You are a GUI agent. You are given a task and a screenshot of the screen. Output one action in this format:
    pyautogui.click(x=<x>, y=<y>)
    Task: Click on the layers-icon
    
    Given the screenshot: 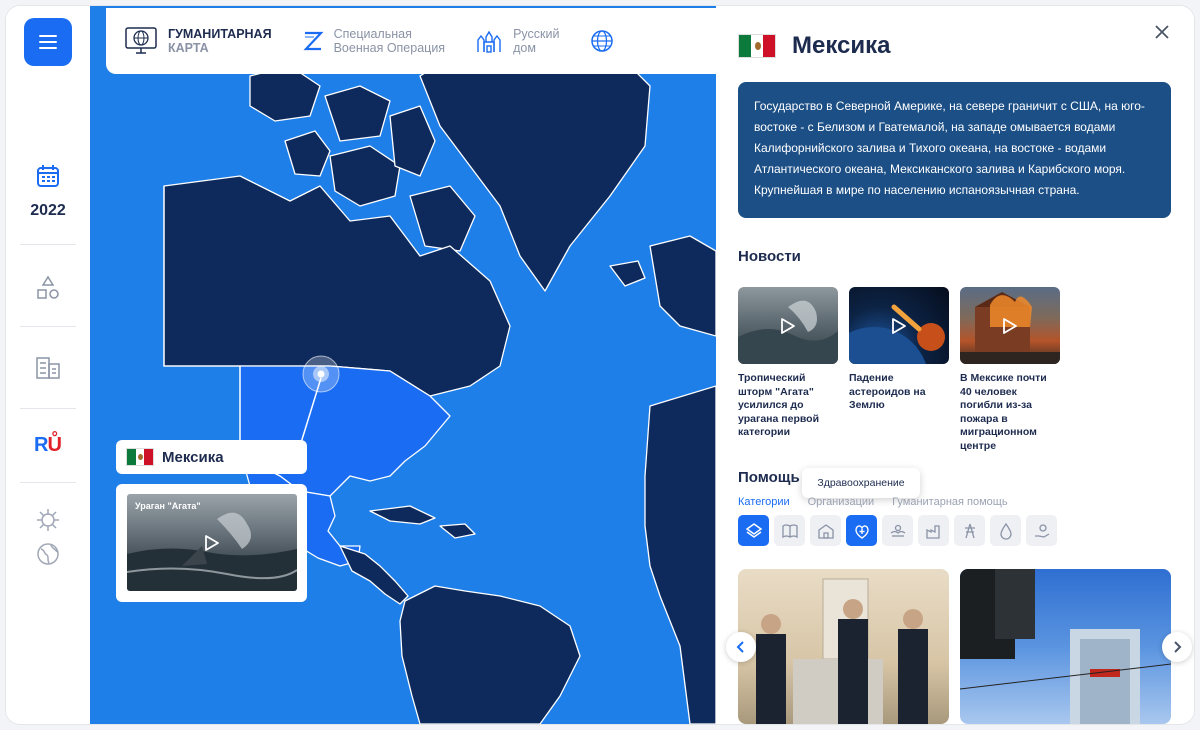 What is the action you would take?
    pyautogui.click(x=753, y=530)
    